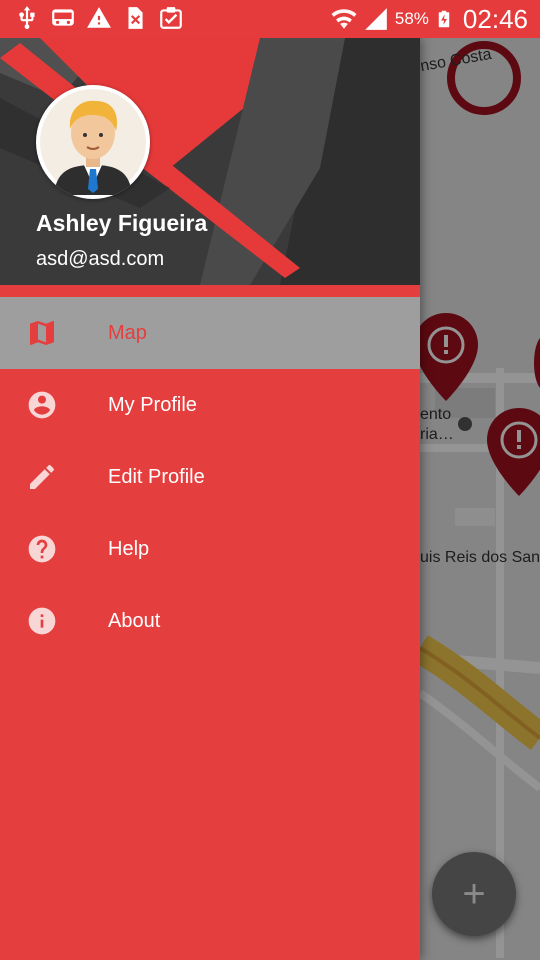  I want to click on help-circle-icon, so click(42, 549).